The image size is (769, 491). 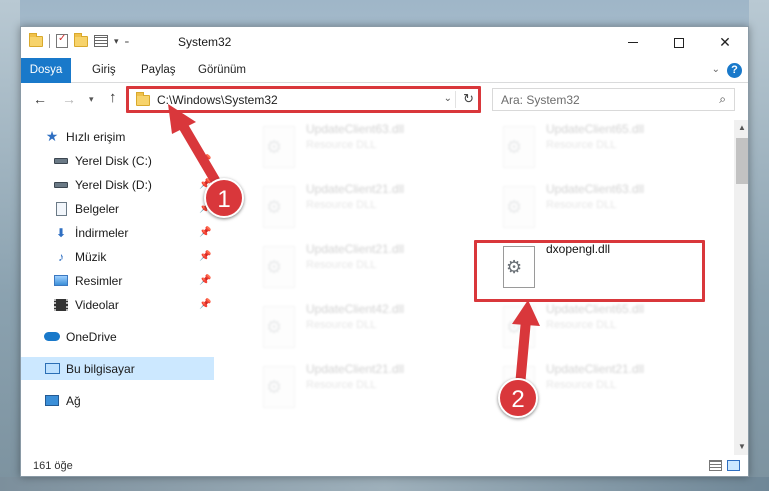 What do you see at coordinates (102, 232) in the screenshot?
I see `nav-item-label: İndirmeler` at bounding box center [102, 232].